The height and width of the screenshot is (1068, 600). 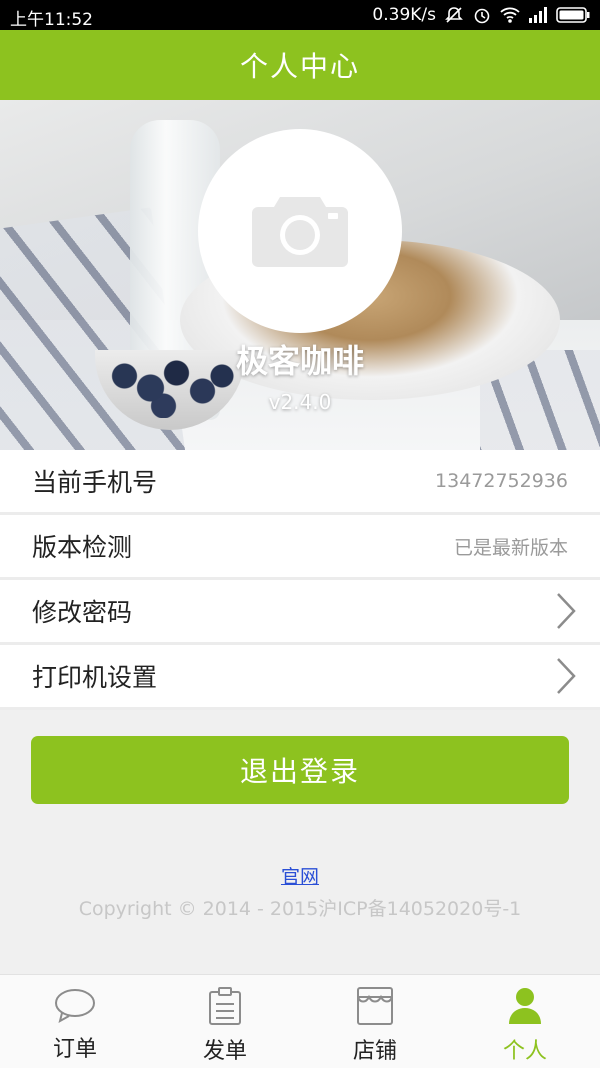 What do you see at coordinates (300, 547) in the screenshot?
I see `version-check-row: 版本检测 已是最新版本` at bounding box center [300, 547].